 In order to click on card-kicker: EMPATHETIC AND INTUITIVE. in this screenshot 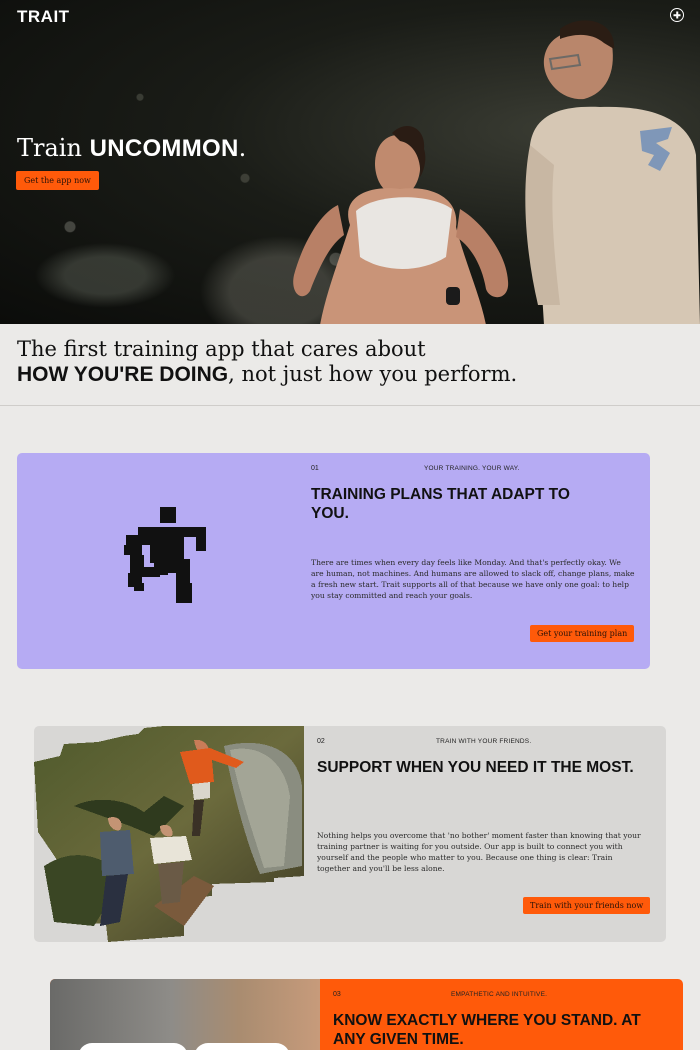, I will do `click(499, 994)`.